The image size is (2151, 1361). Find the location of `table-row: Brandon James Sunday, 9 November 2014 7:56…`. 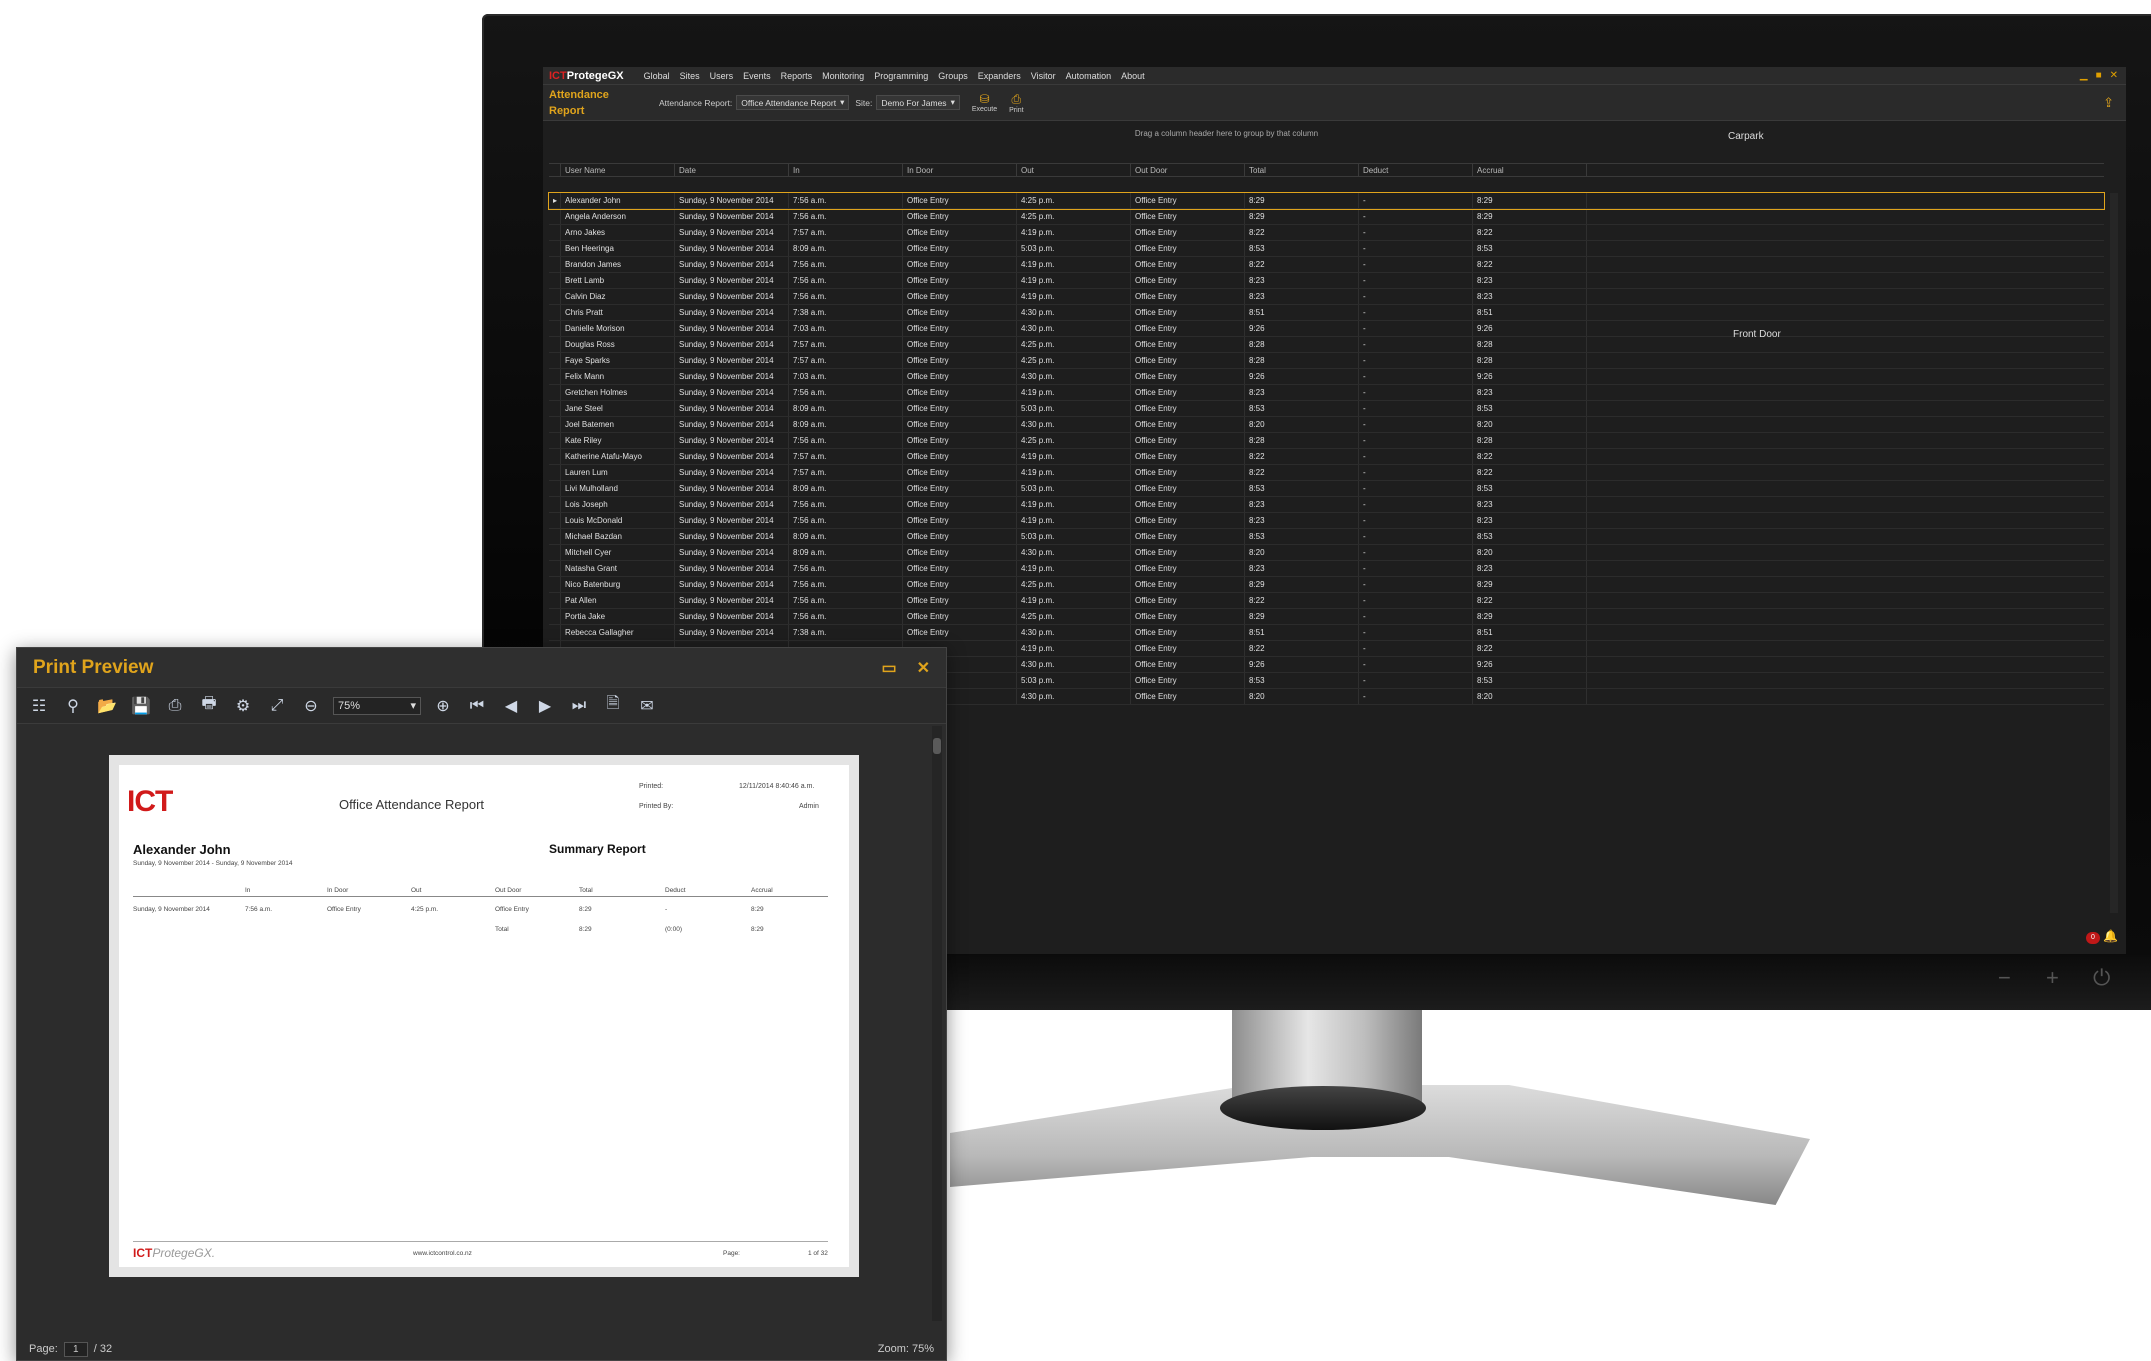

table-row: Brandon James Sunday, 9 November 2014 7:56… is located at coordinates (1326, 265).